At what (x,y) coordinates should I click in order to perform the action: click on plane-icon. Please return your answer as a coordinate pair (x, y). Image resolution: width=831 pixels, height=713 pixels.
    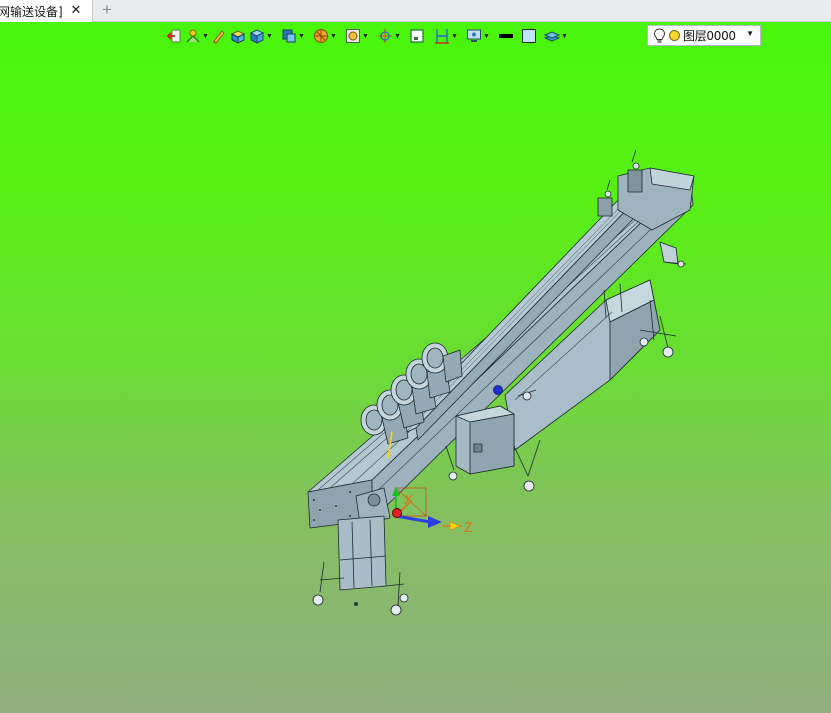
    Looking at the image, I should click on (442, 36).